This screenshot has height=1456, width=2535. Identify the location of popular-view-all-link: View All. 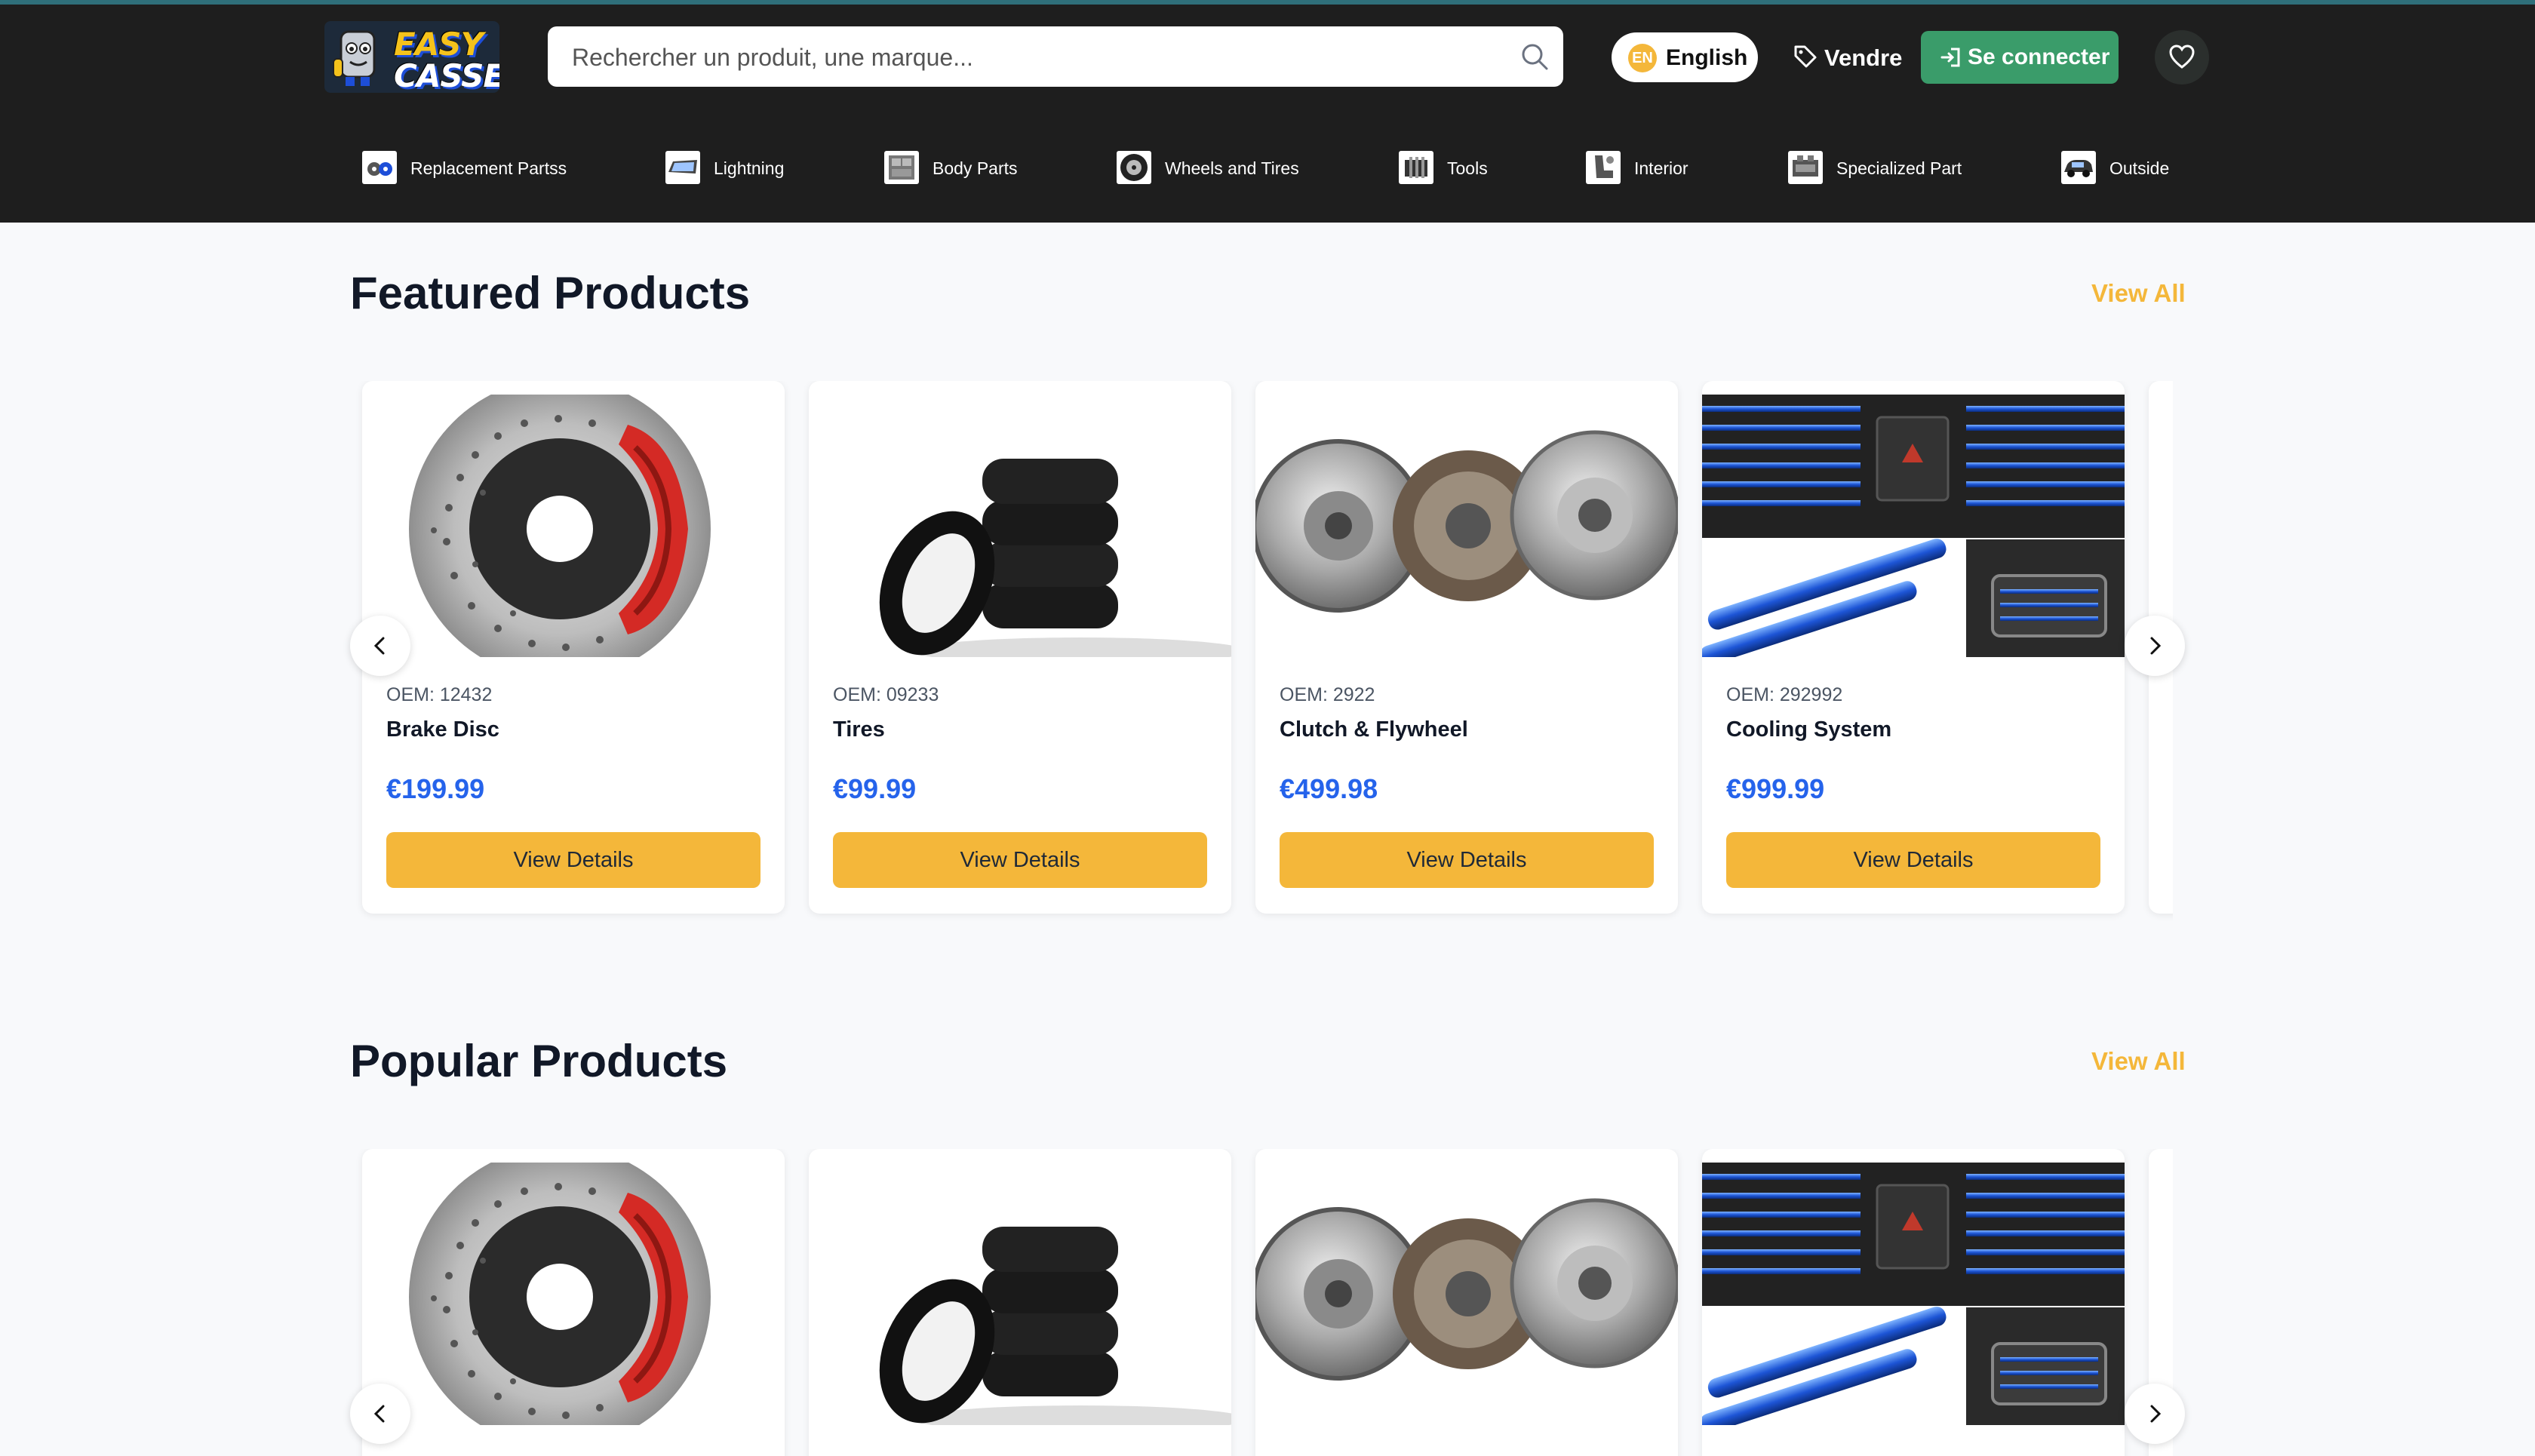
(2138, 1061).